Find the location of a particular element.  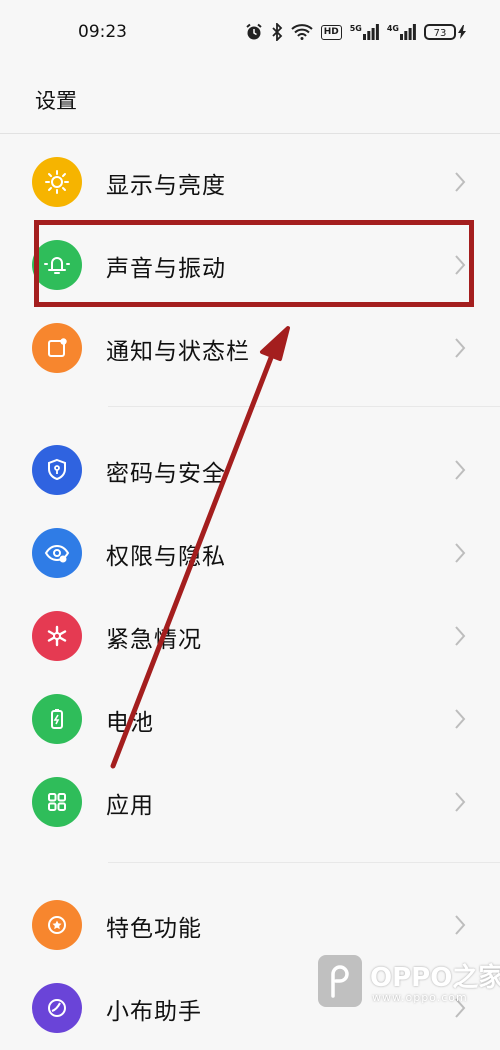

watermark-logo-icon is located at coordinates (340, 981).